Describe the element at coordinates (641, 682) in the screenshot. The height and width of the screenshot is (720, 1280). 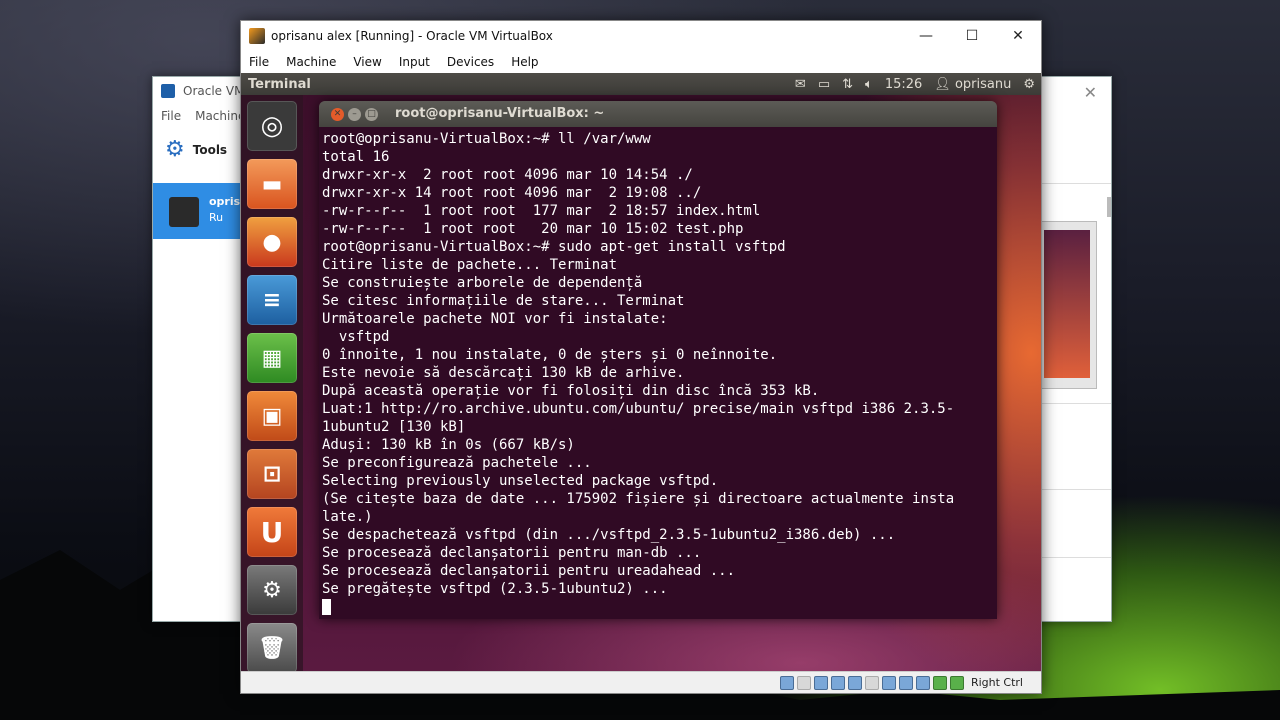
I see `vm-statusbar: Right Ctrl` at that location.